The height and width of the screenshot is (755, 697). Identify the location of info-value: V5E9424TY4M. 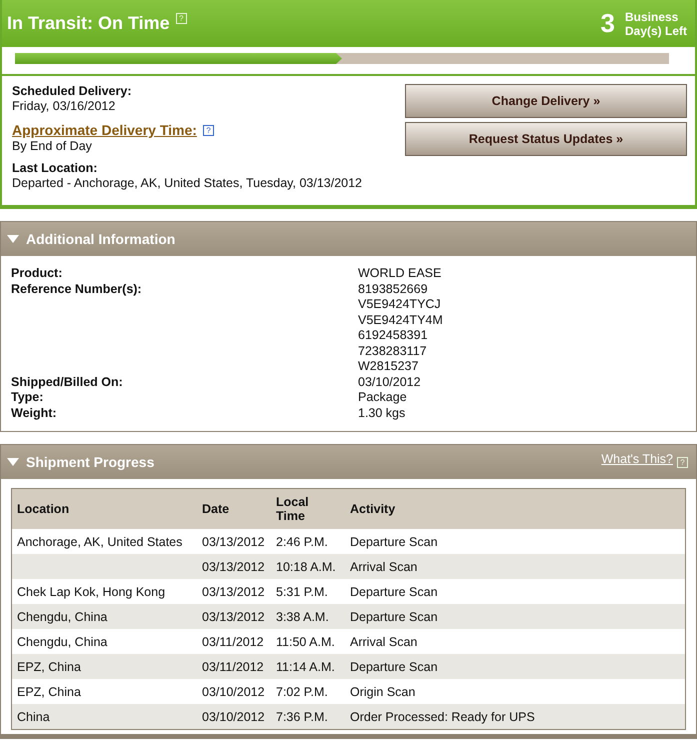
(401, 320).